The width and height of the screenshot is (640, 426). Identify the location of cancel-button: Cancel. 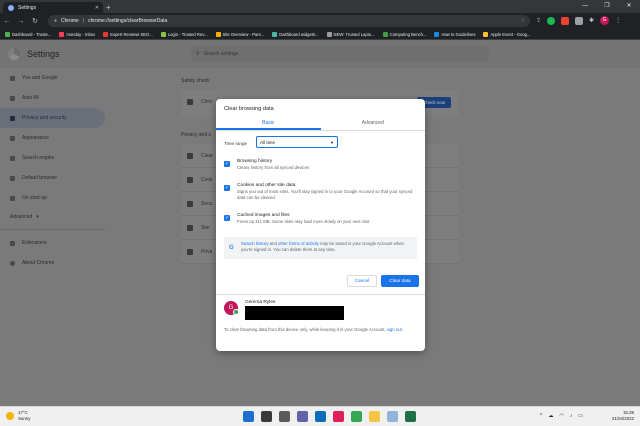
(362, 281).